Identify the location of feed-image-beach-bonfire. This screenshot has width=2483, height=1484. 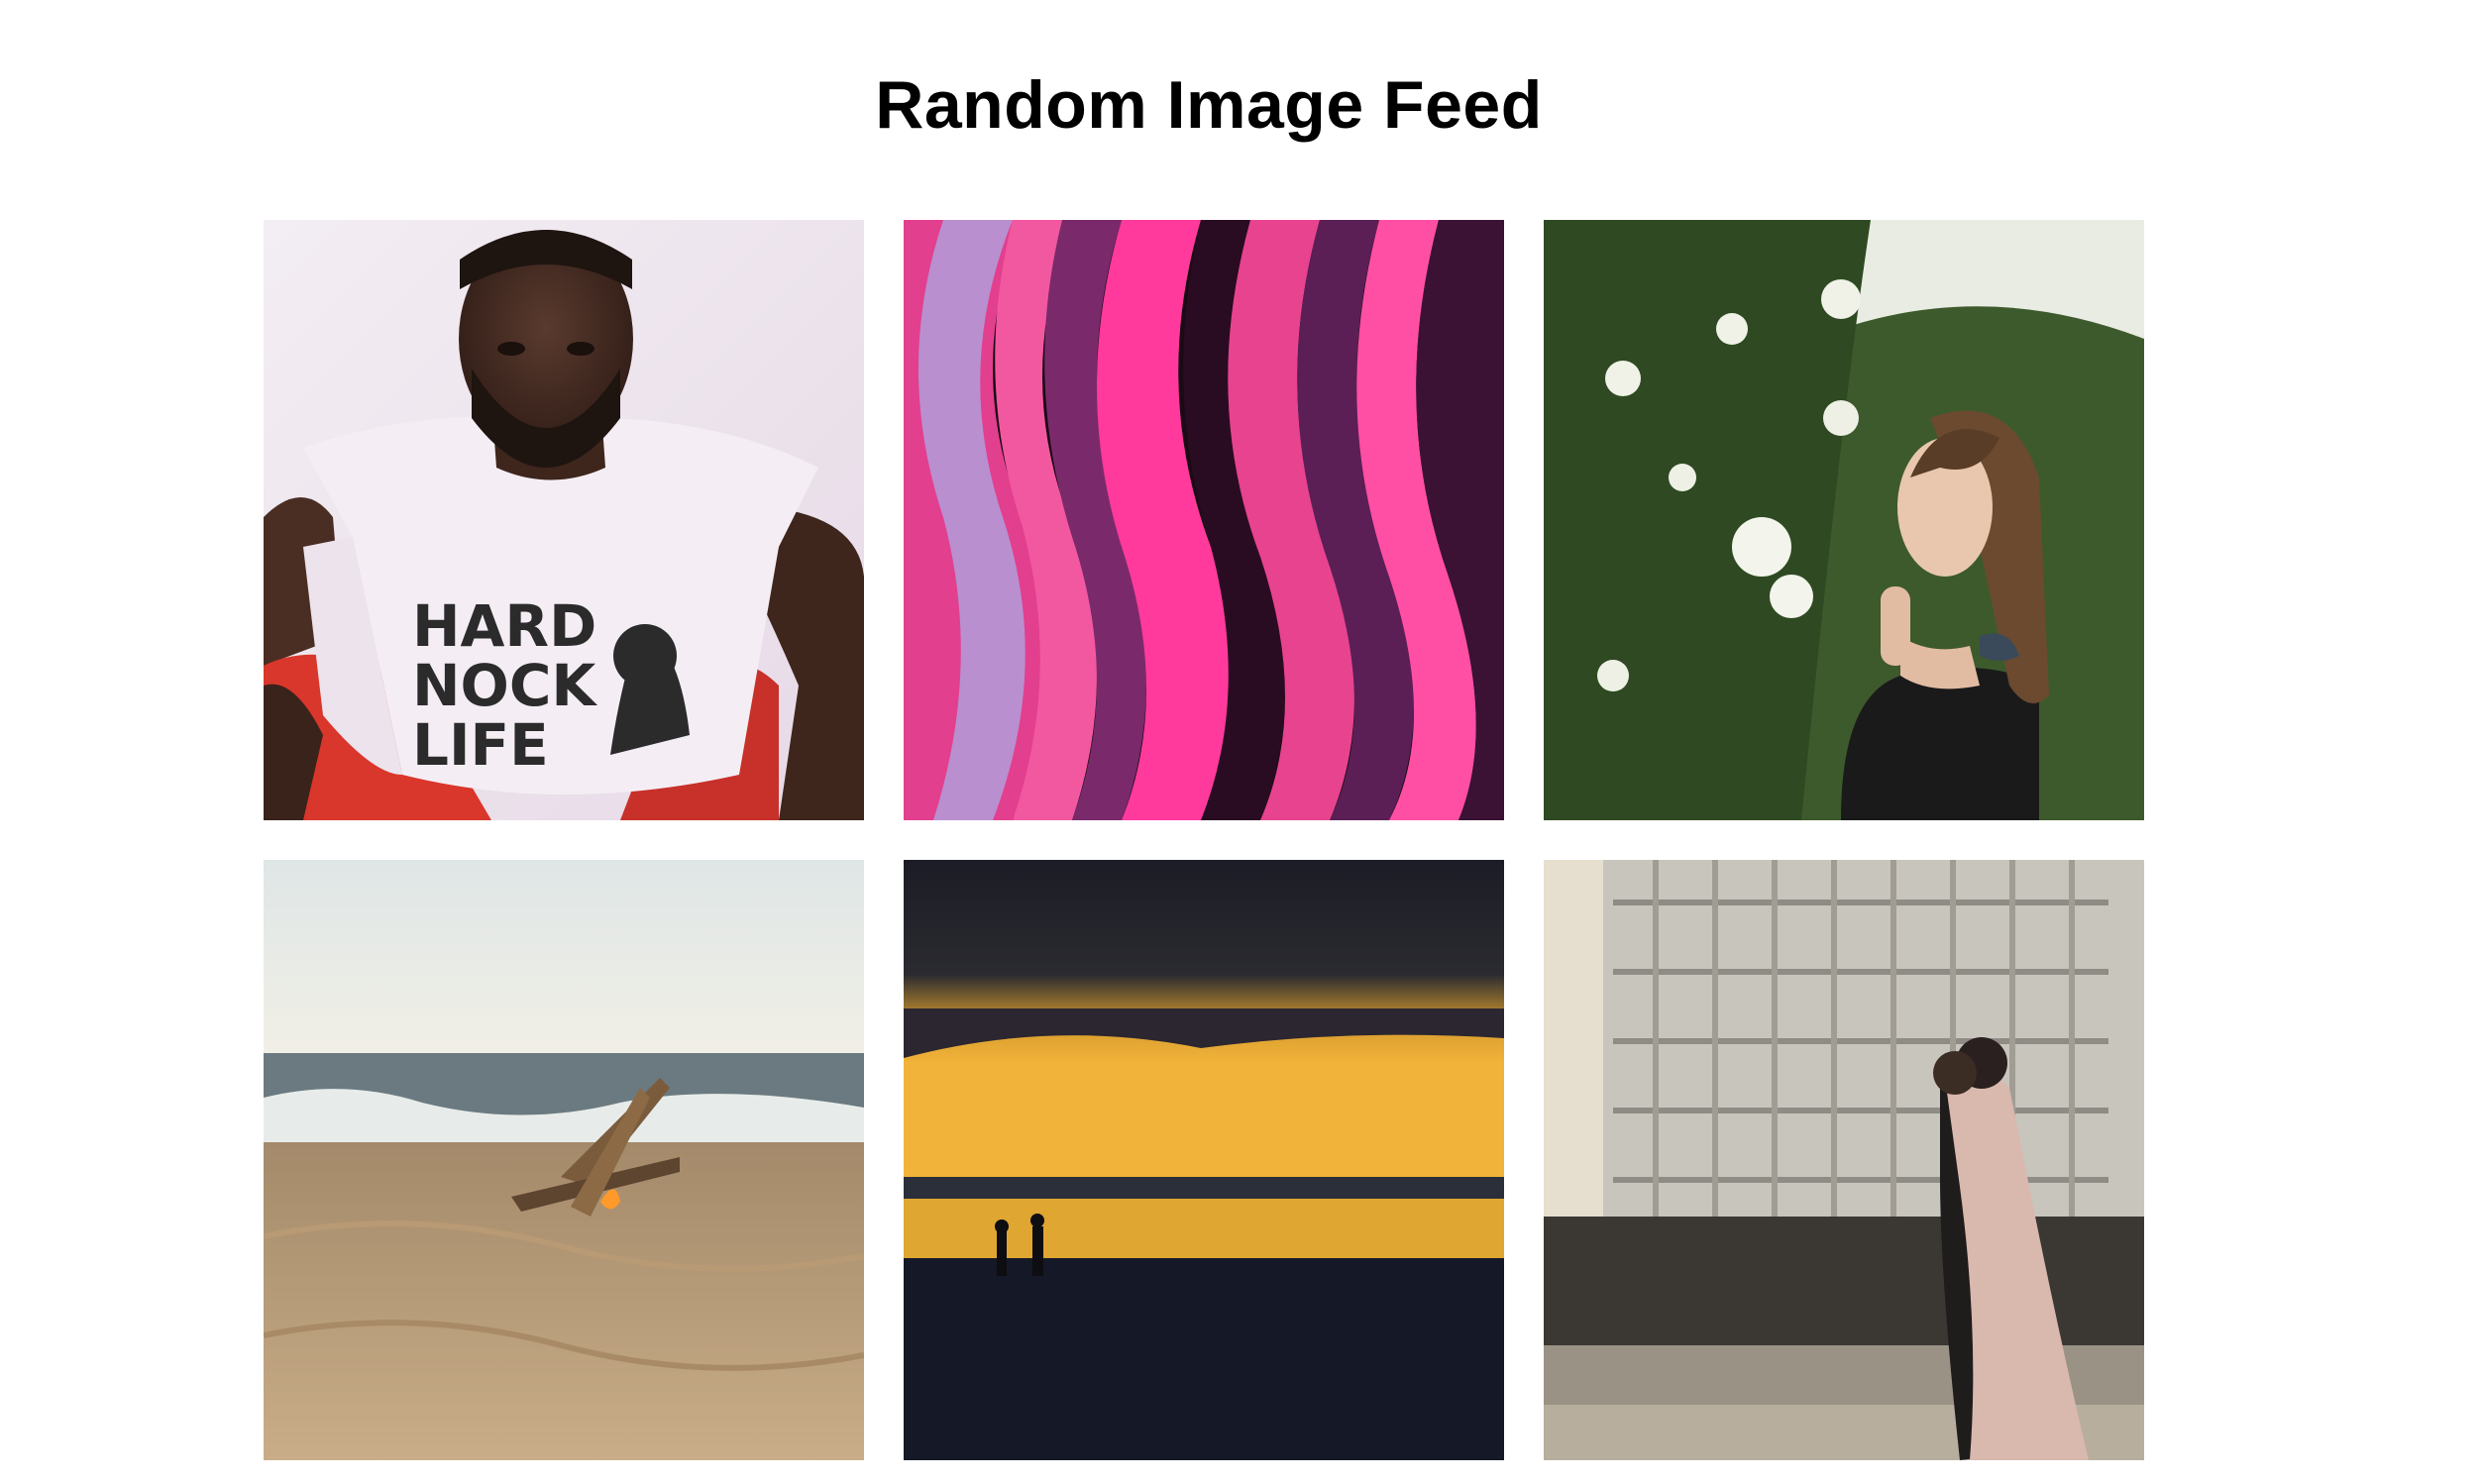
(564, 1160).